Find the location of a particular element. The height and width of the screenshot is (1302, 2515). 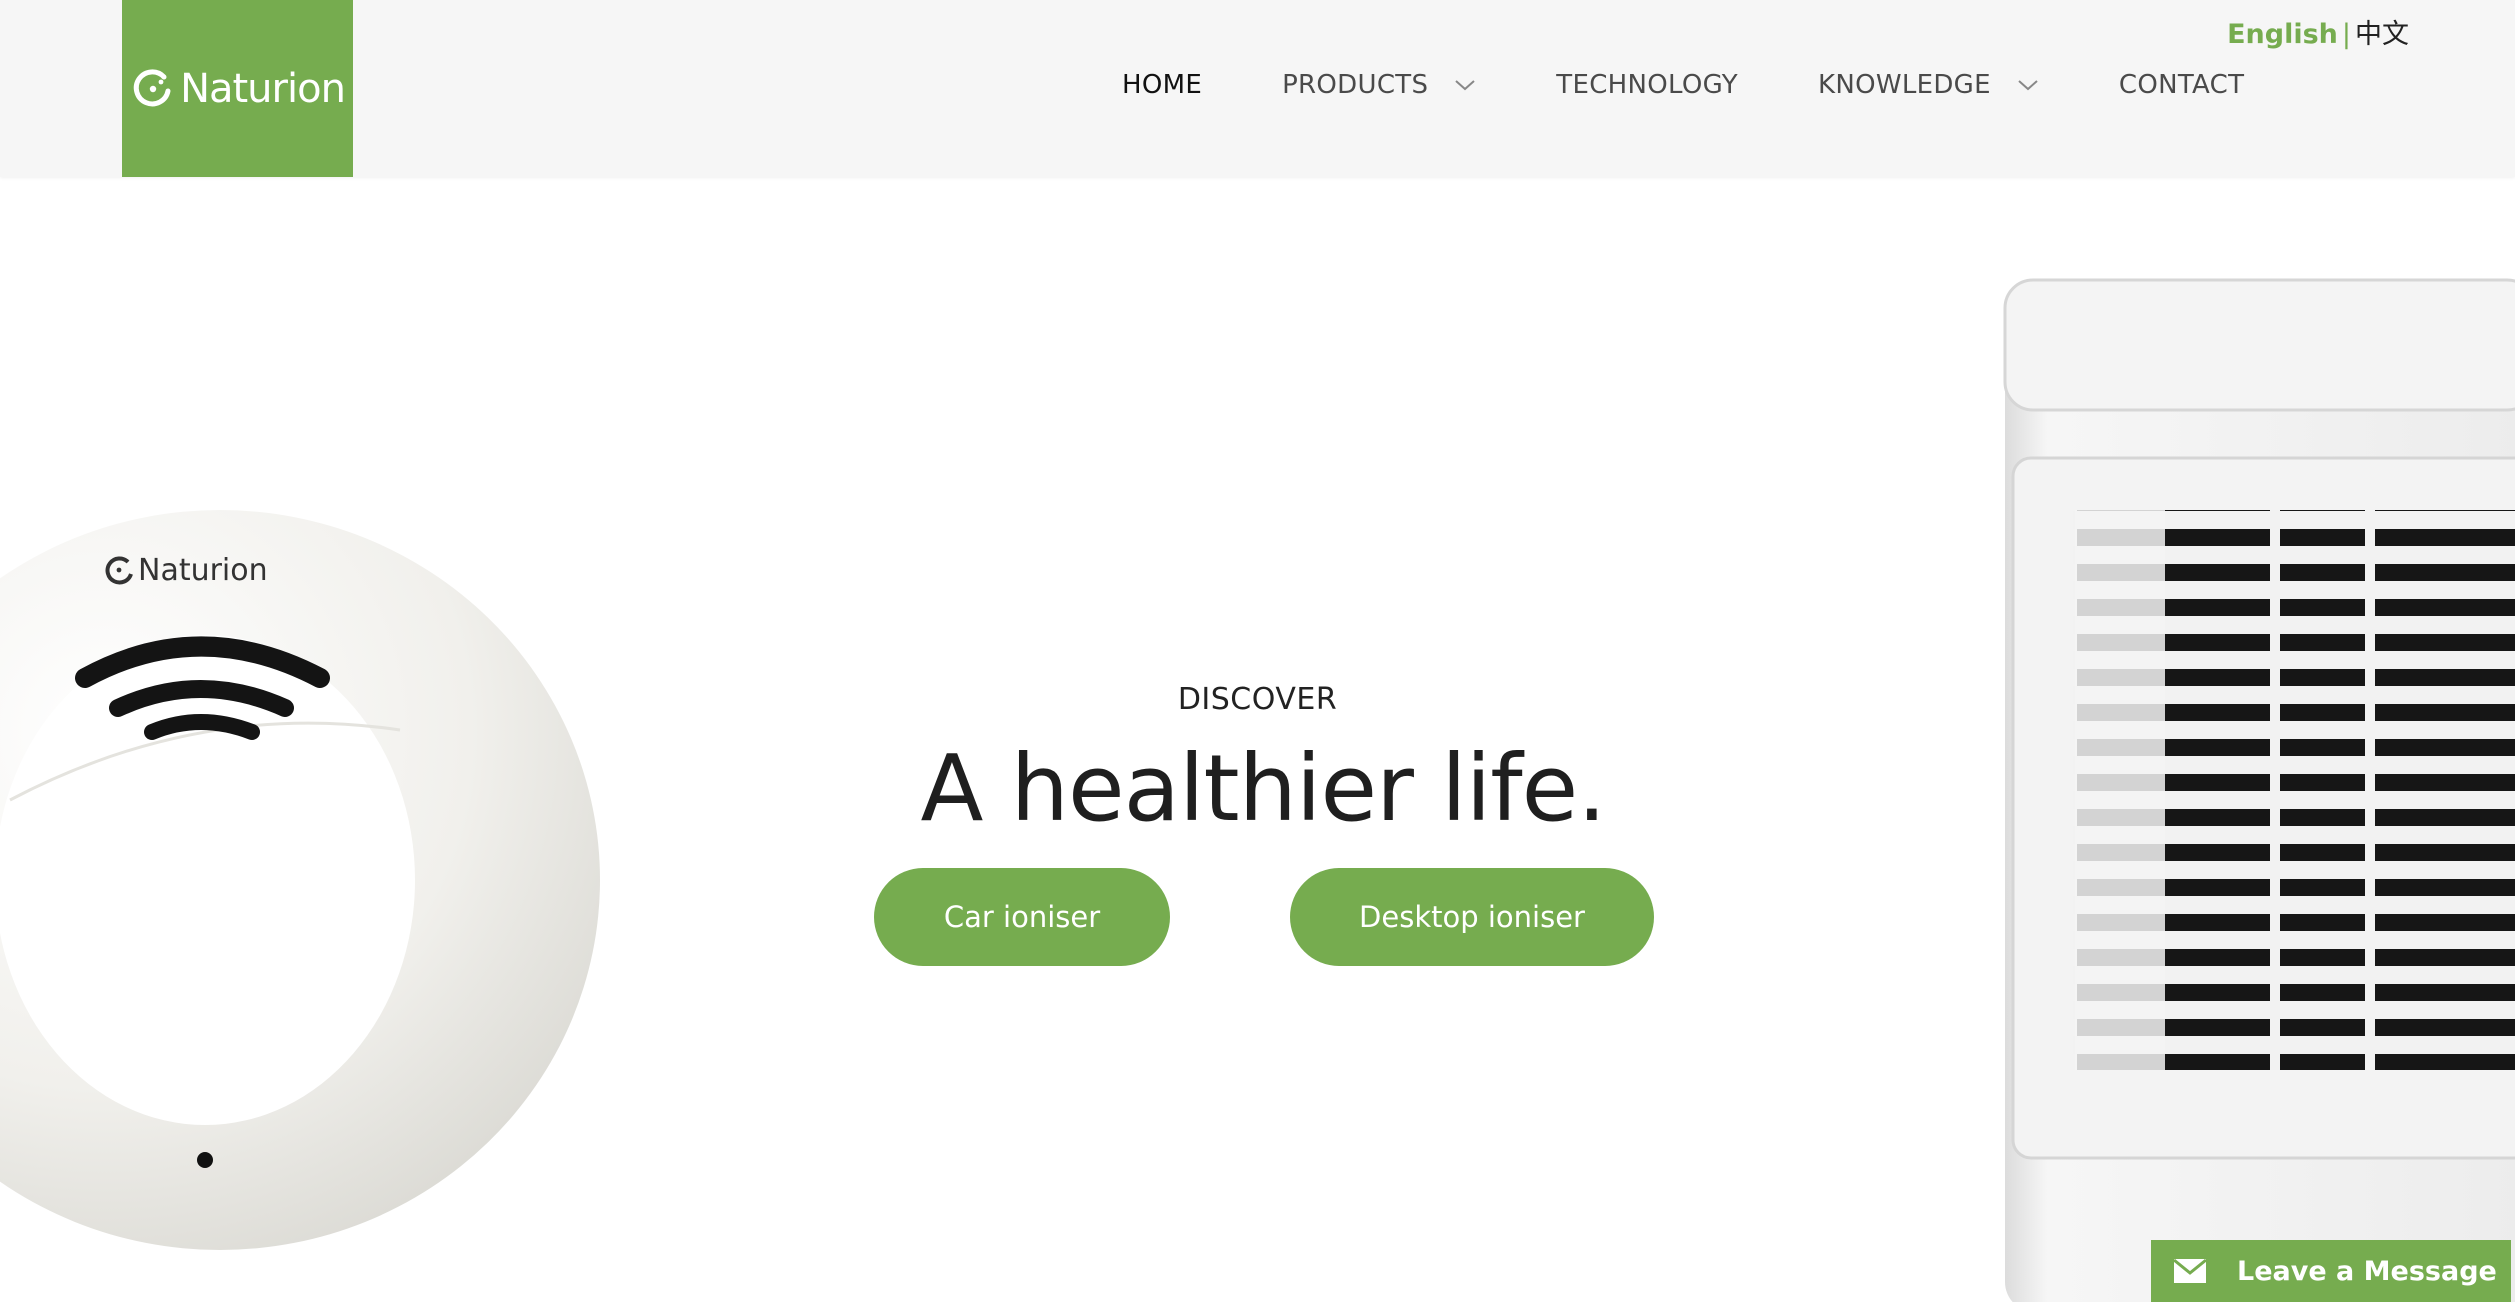

lang-chinese-link: 中文 is located at coordinates (2382, 34).